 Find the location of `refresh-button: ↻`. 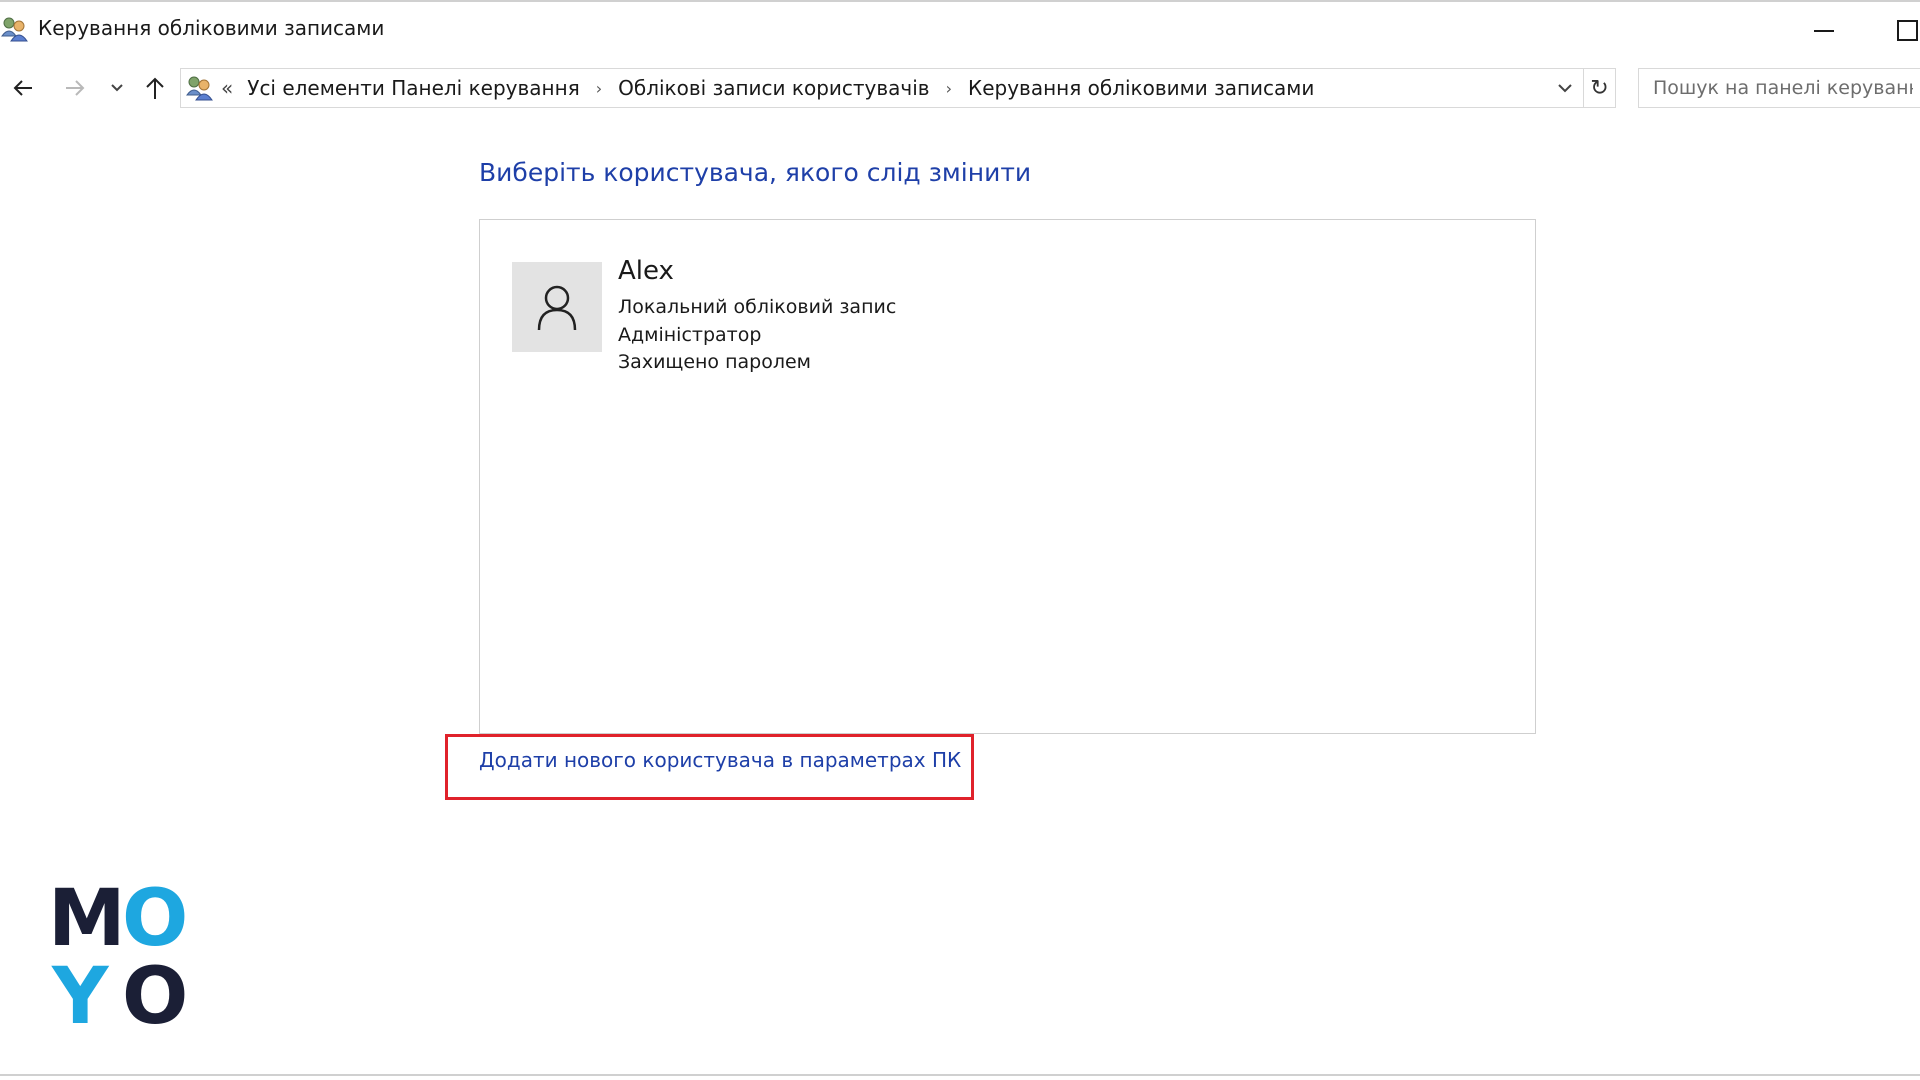

refresh-button: ↻ is located at coordinates (1599, 88).